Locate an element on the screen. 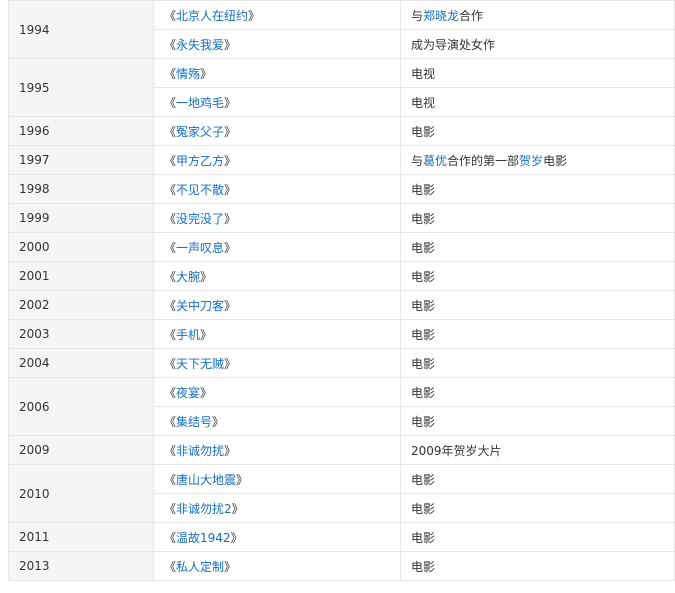  work-title-link: 冤家父子 is located at coordinates (200, 132).